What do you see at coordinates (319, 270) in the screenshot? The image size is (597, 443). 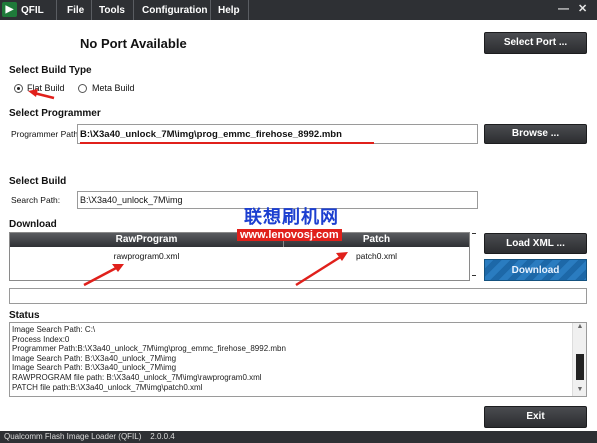 I see `arrow-patch` at bounding box center [319, 270].